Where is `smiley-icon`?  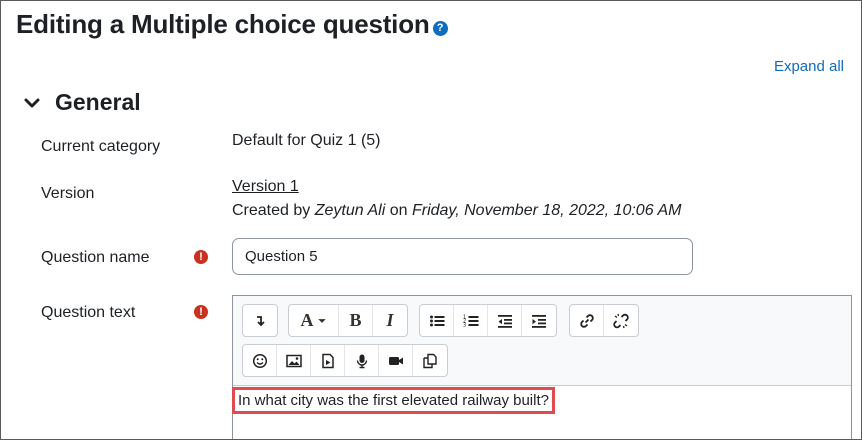
smiley-icon is located at coordinates (259, 360).